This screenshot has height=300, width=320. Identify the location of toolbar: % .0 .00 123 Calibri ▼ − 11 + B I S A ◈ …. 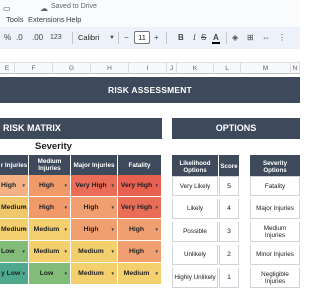
(150, 38).